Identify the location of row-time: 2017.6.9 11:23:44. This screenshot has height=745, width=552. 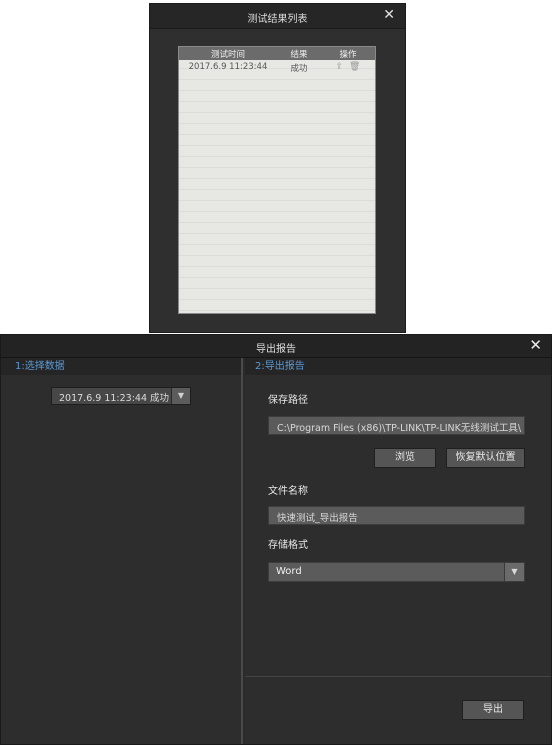
(228, 67).